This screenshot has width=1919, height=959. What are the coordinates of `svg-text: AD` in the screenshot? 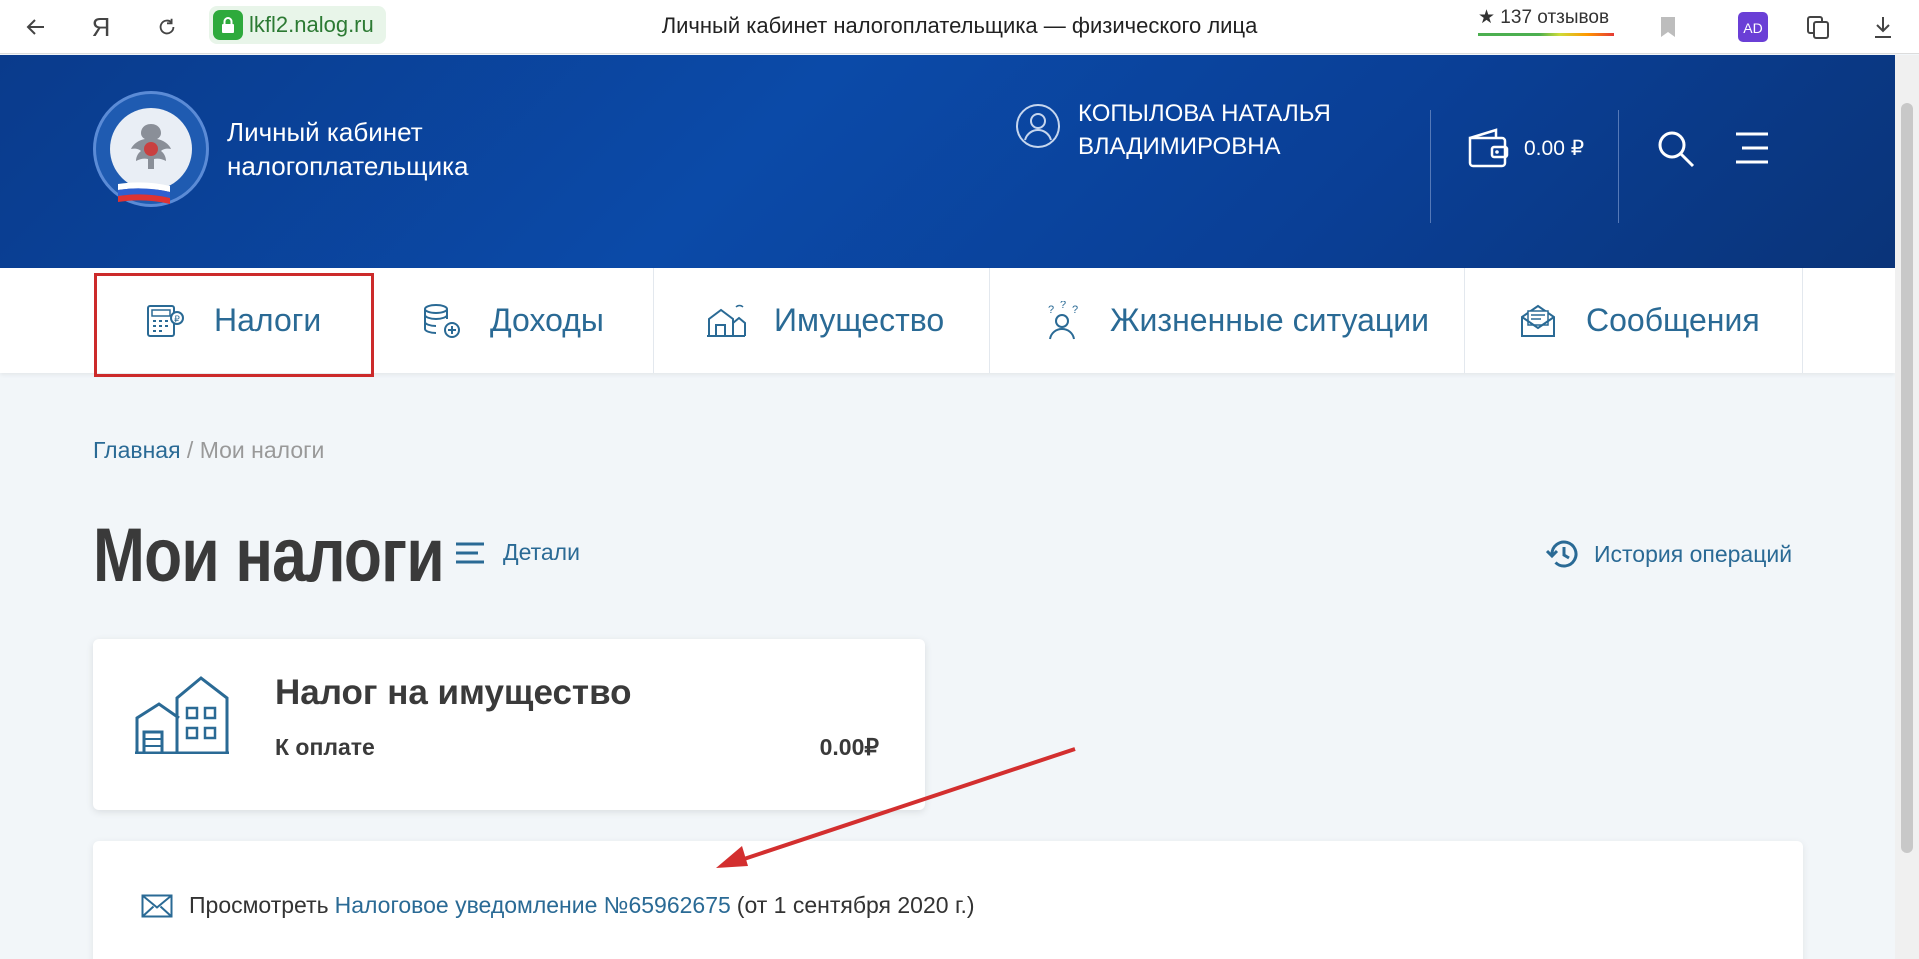 It's located at (1752, 28).